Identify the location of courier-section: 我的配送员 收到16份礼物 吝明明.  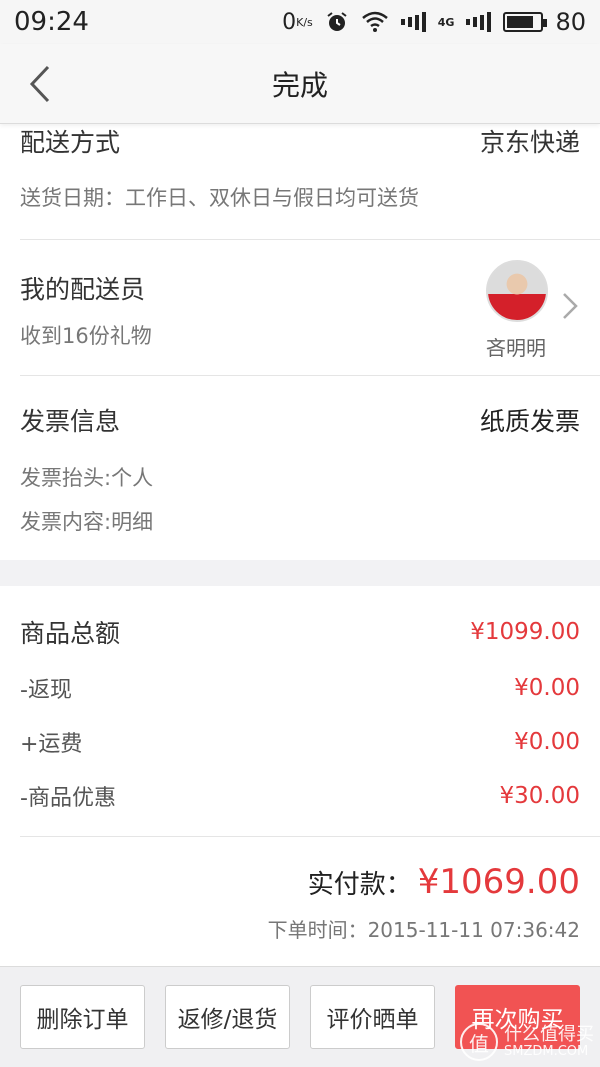
(300, 308).